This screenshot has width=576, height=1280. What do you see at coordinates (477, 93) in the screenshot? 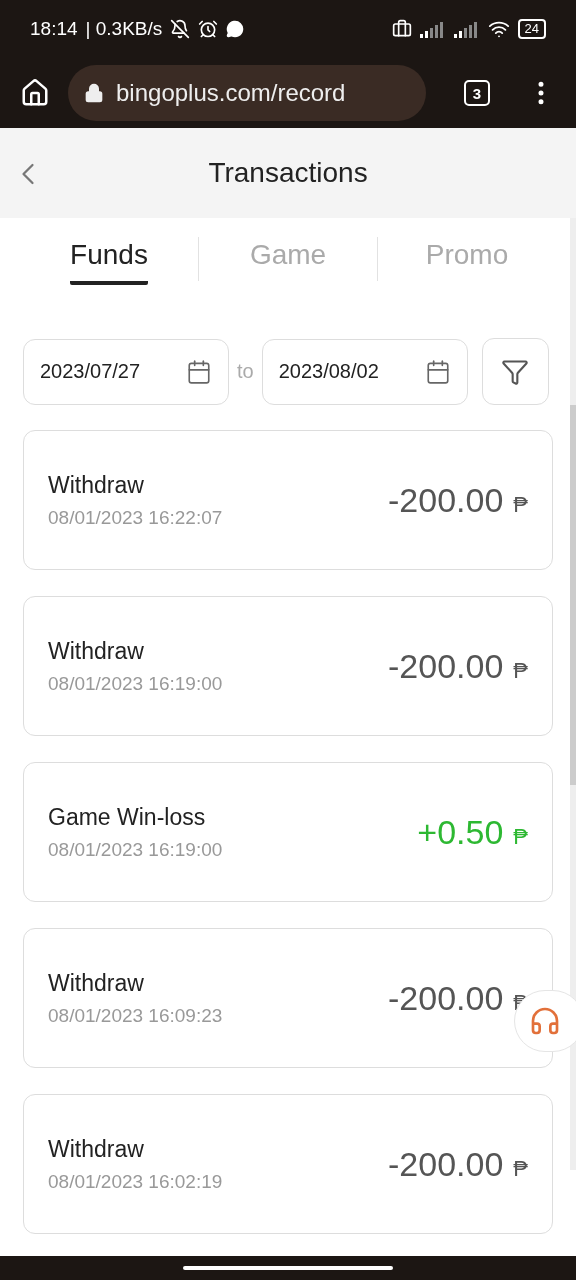
I see `tab-count-button: 3` at bounding box center [477, 93].